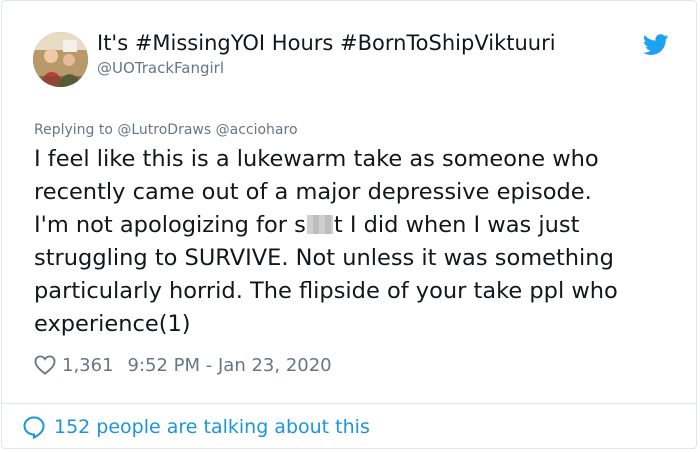 The height and width of the screenshot is (452, 700). I want to click on tweet-line-part: I'm not apologizing for s, so click(170, 225).